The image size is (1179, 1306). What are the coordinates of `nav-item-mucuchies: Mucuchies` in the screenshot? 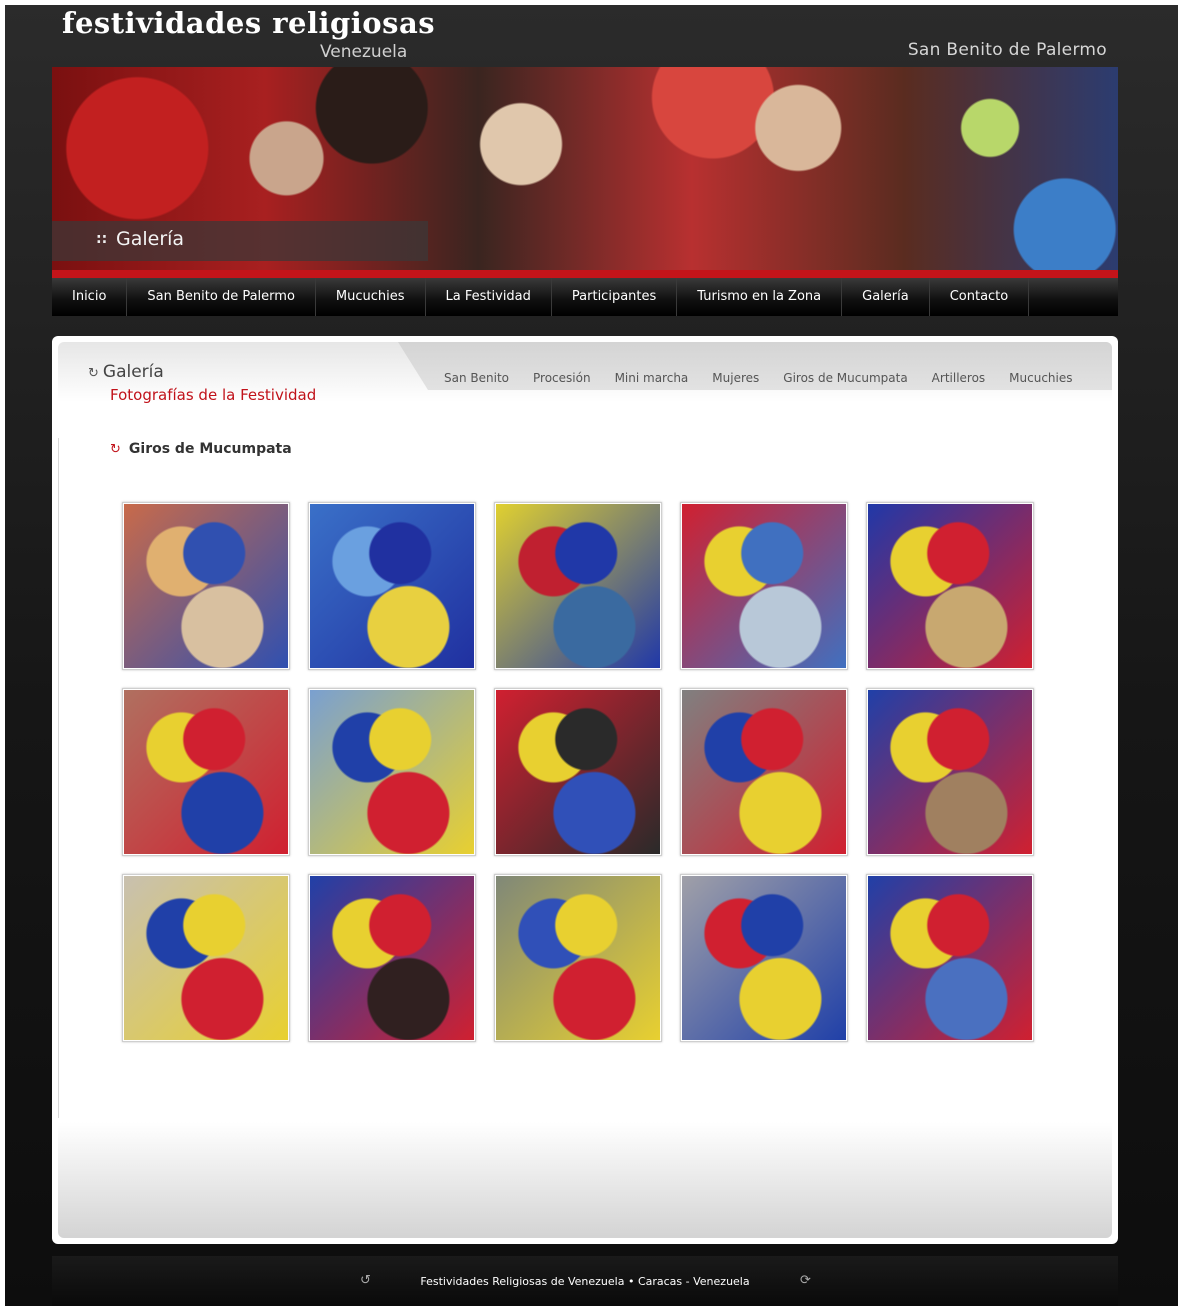 It's located at (371, 297).